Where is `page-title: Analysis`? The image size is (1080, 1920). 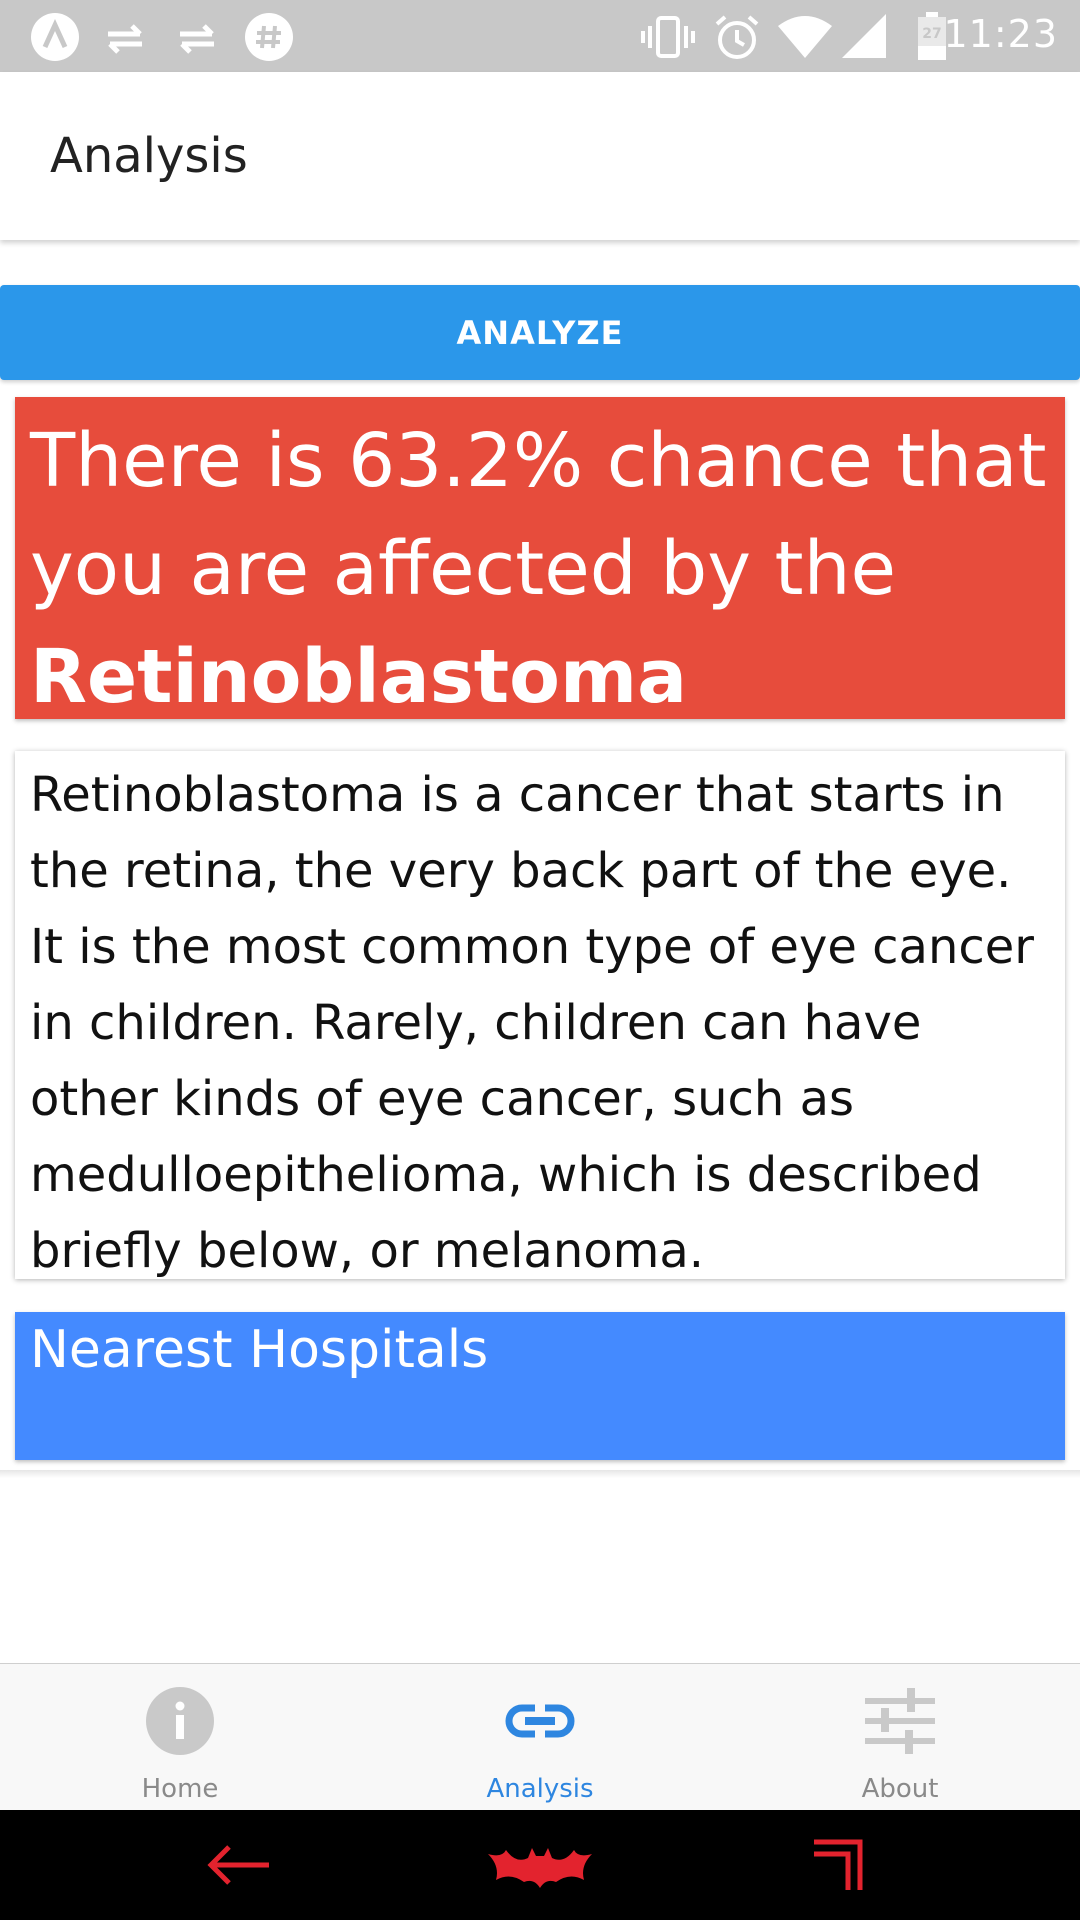 page-title: Analysis is located at coordinates (149, 156).